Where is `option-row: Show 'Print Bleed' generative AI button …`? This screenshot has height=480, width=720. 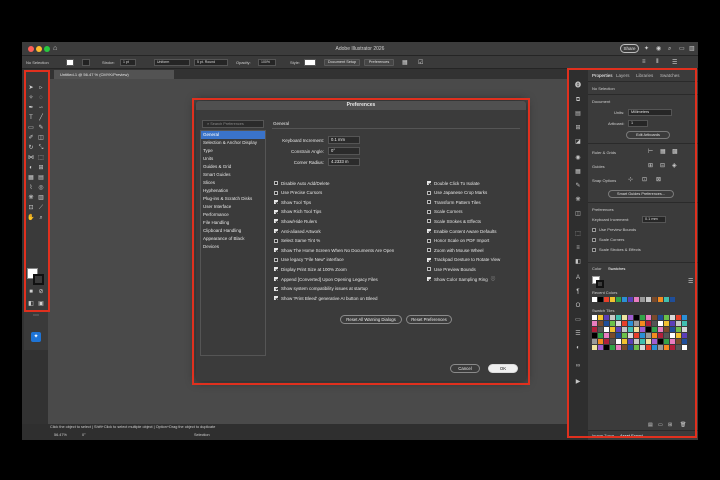 option-row: Show 'Print Bleed' generative AI button … is located at coordinates (326, 298).